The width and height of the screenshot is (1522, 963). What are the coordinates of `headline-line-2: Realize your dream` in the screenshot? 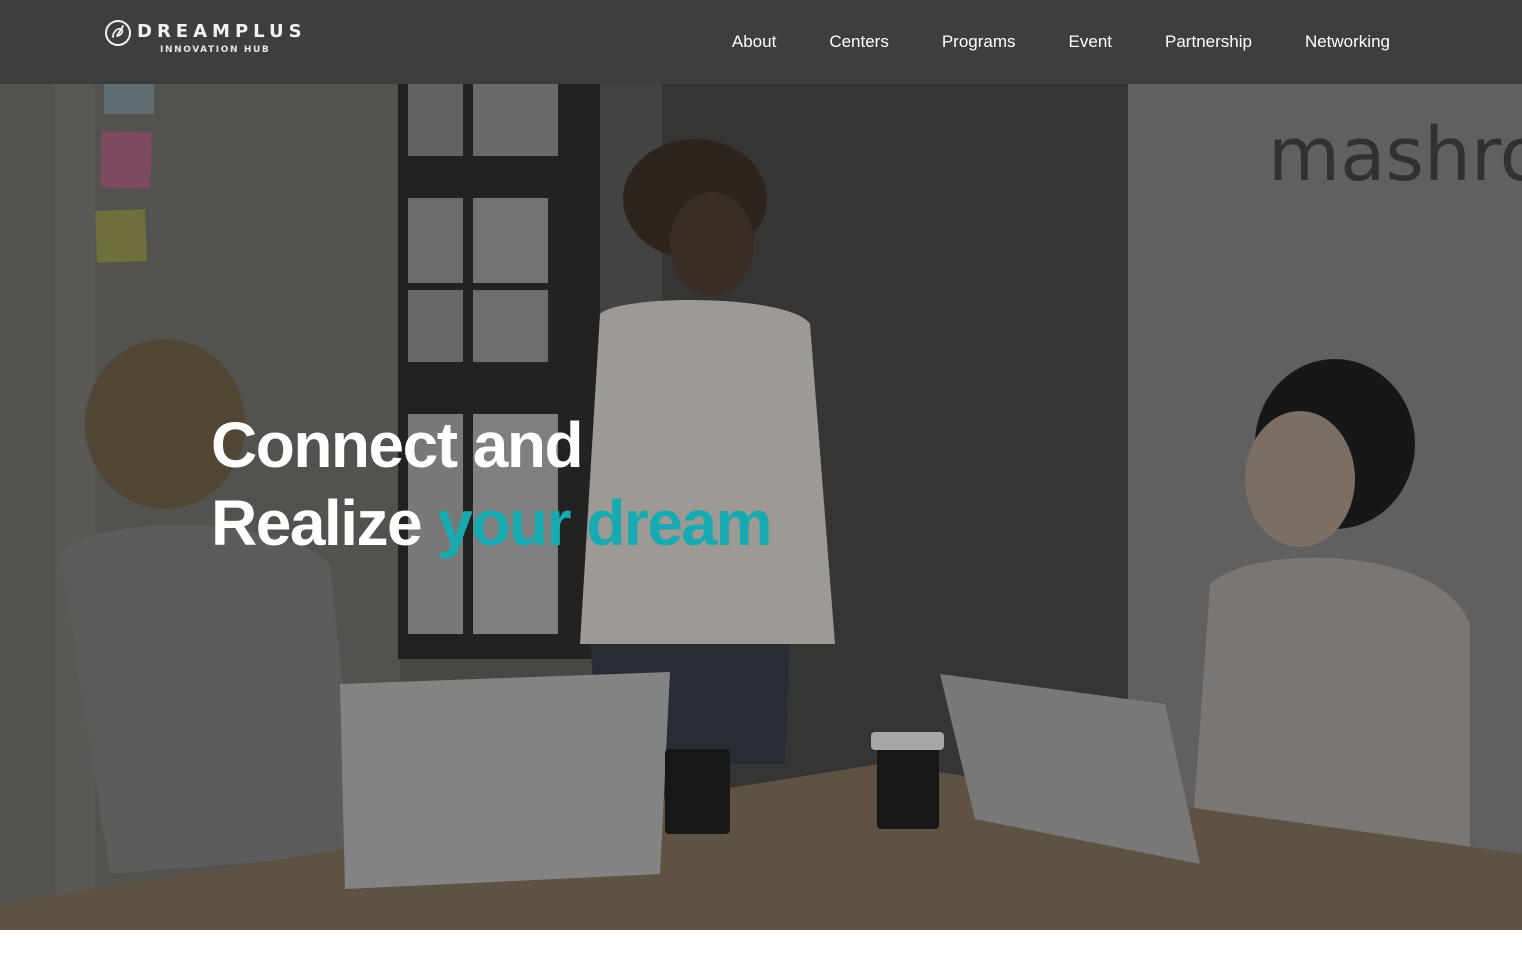 It's located at (491, 523).